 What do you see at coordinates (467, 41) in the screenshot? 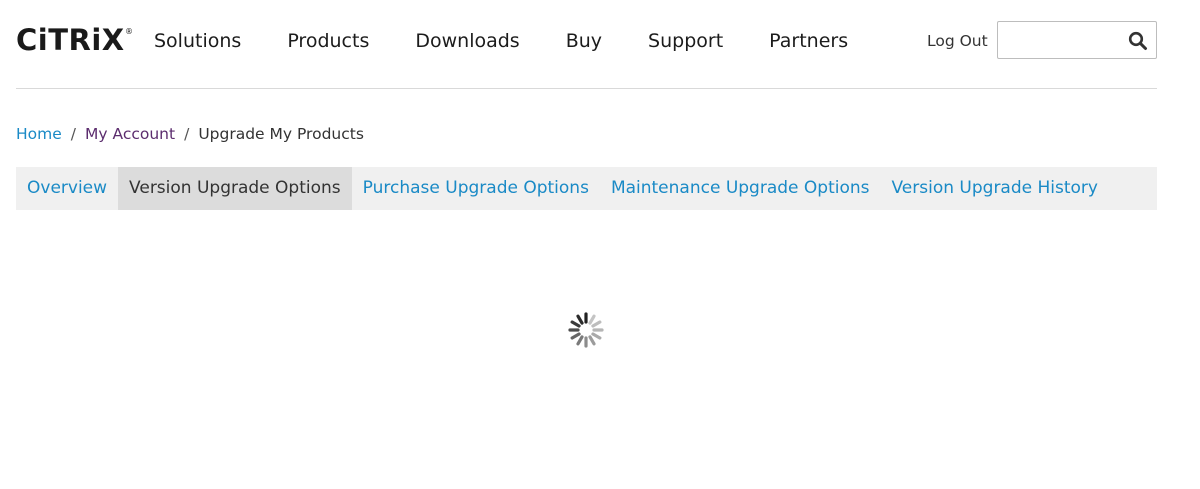
I see `nav-item-downloads: Downloads` at bounding box center [467, 41].